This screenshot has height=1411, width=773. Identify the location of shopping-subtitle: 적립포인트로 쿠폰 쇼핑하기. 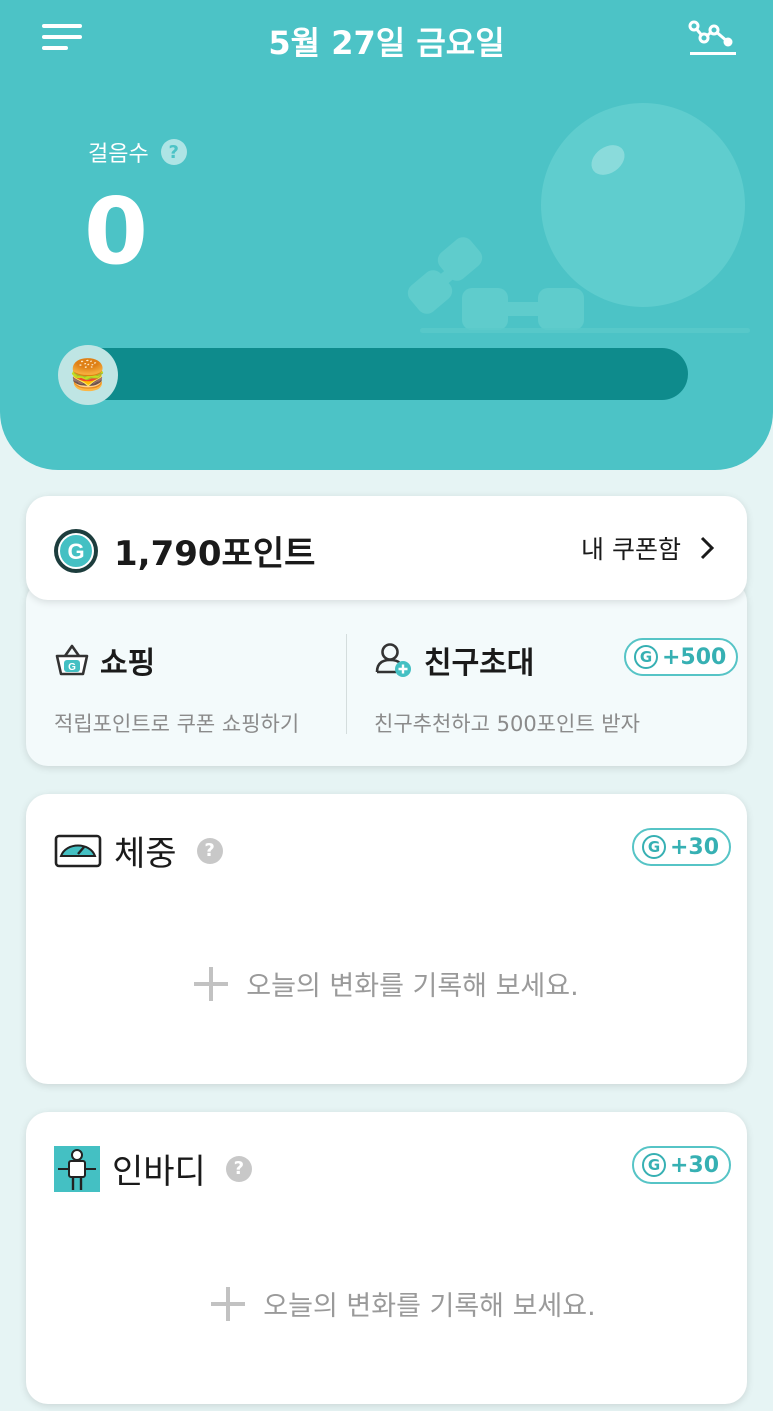
(177, 724).